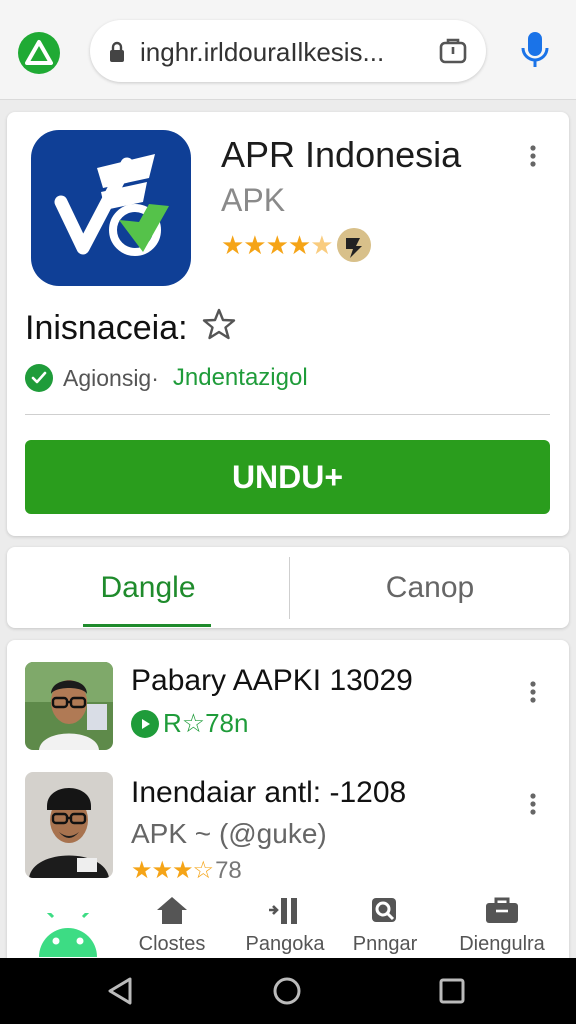 This screenshot has height=1024, width=576. I want to click on tabs-icon, so click(453, 53).